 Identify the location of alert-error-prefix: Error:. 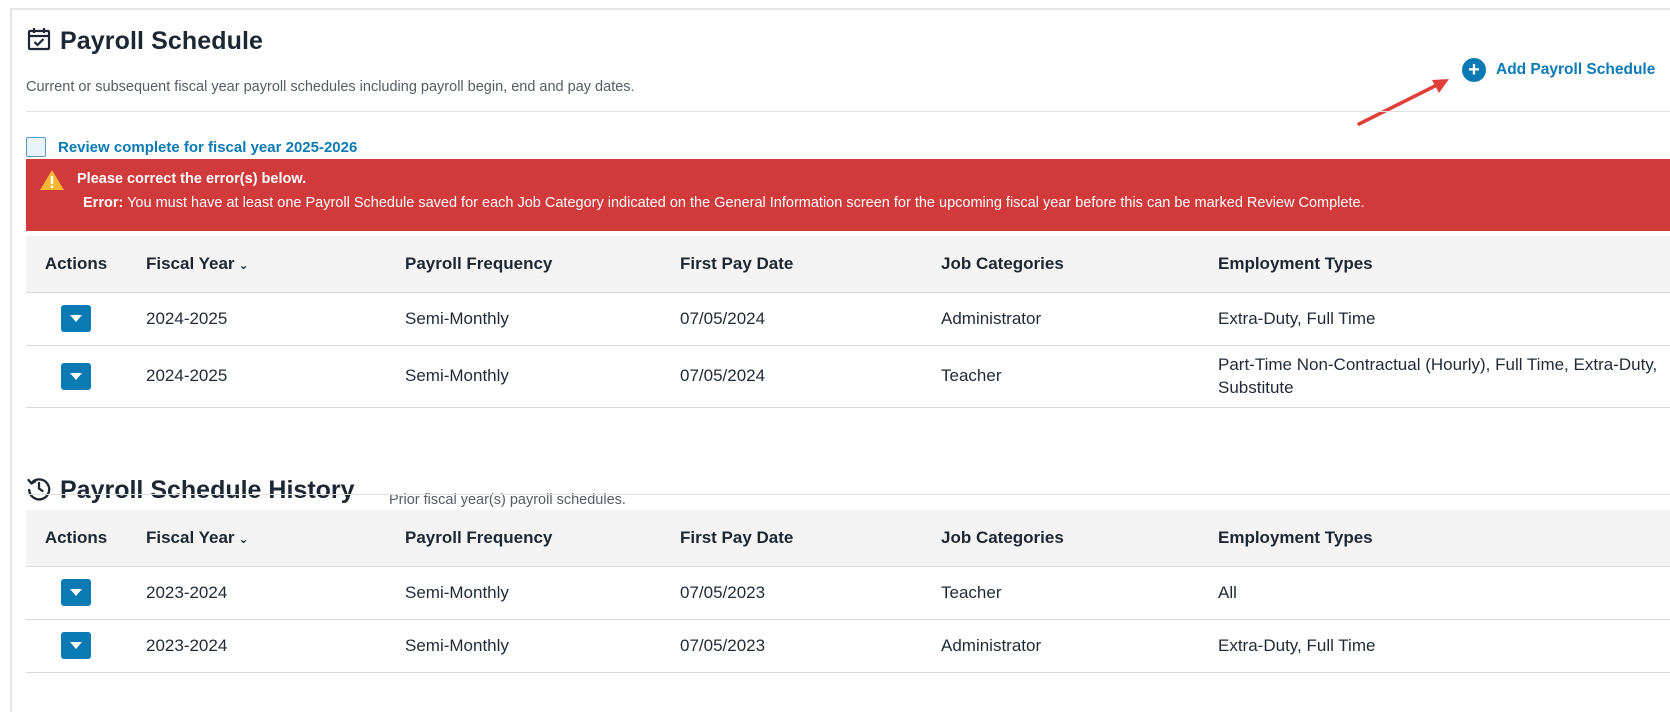
(103, 203).